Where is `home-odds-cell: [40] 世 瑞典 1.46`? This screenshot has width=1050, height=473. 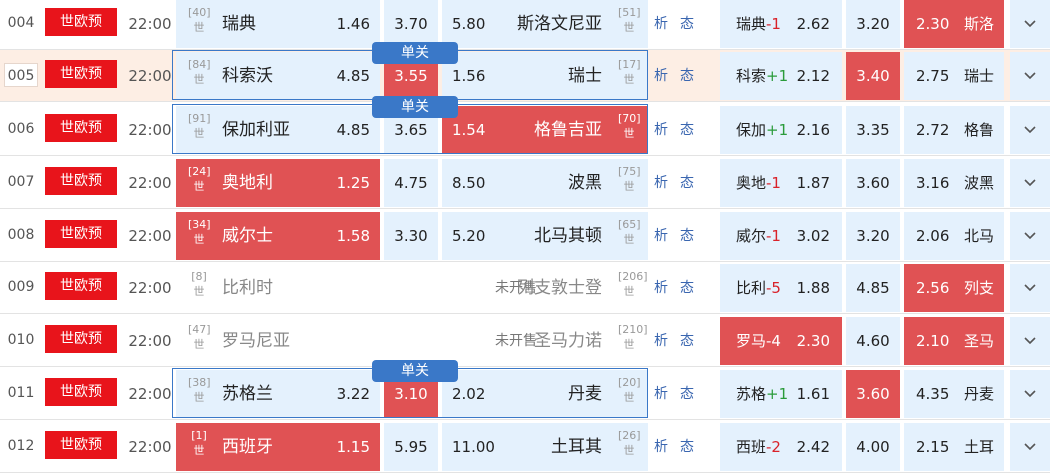
home-odds-cell: [40] 世 瑞典 1.46 is located at coordinates (278, 24).